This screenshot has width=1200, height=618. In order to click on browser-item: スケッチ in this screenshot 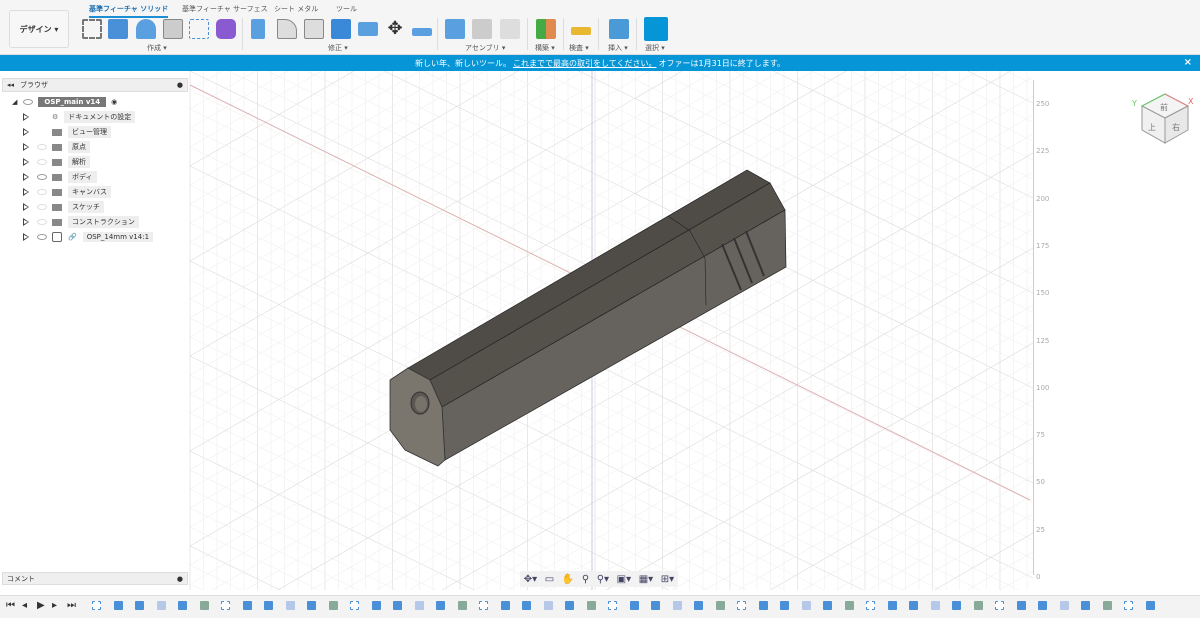, I will do `click(63, 207)`.